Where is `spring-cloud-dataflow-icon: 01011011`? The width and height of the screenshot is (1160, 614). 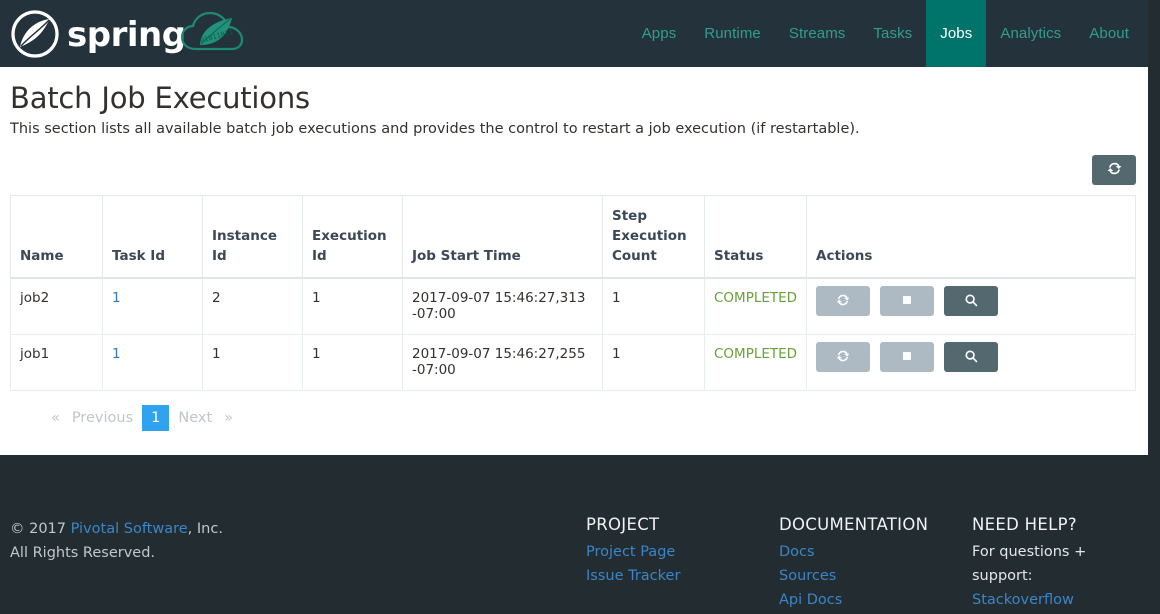 spring-cloud-dataflow-icon: 01011011 is located at coordinates (216, 34).